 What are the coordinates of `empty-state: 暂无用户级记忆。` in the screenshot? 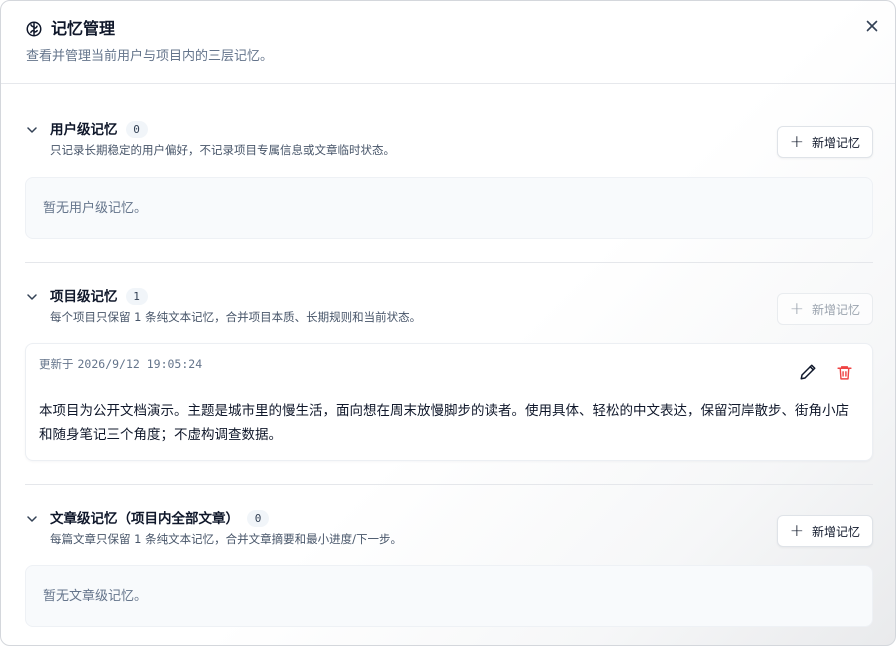 It's located at (449, 208).